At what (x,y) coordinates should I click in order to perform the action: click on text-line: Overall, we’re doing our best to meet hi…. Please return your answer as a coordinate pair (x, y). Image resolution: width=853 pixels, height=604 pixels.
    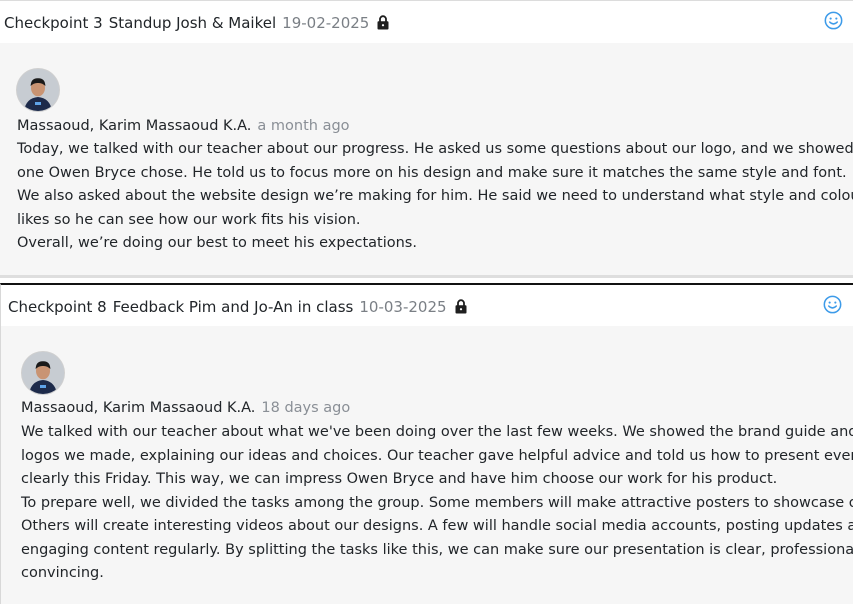
    Looking at the image, I should click on (217, 243).